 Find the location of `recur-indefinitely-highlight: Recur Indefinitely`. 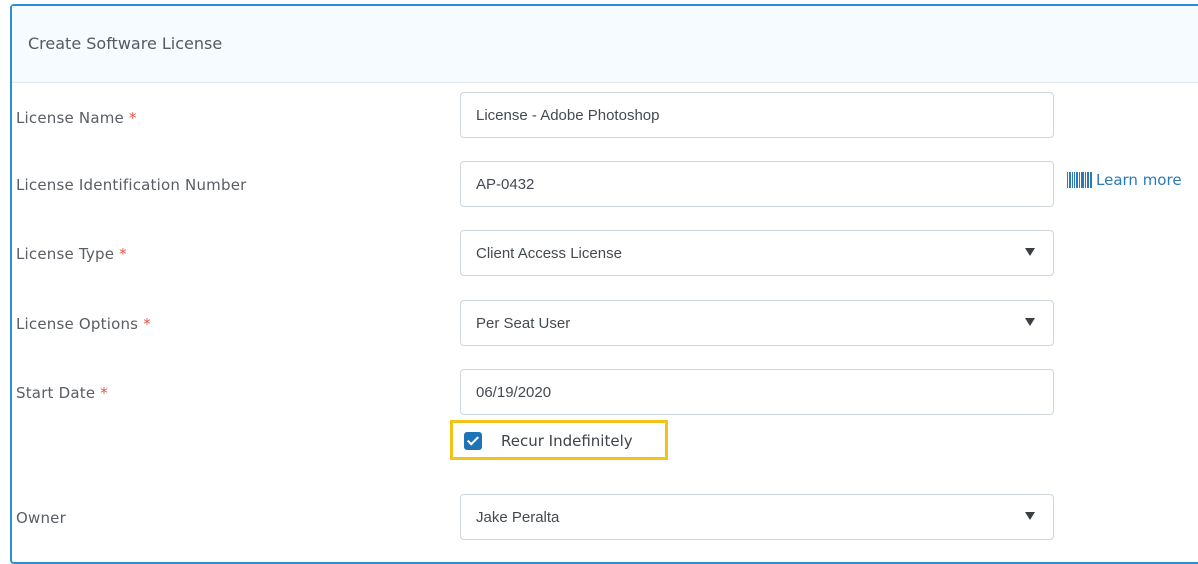

recur-indefinitely-highlight: Recur Indefinitely is located at coordinates (559, 440).